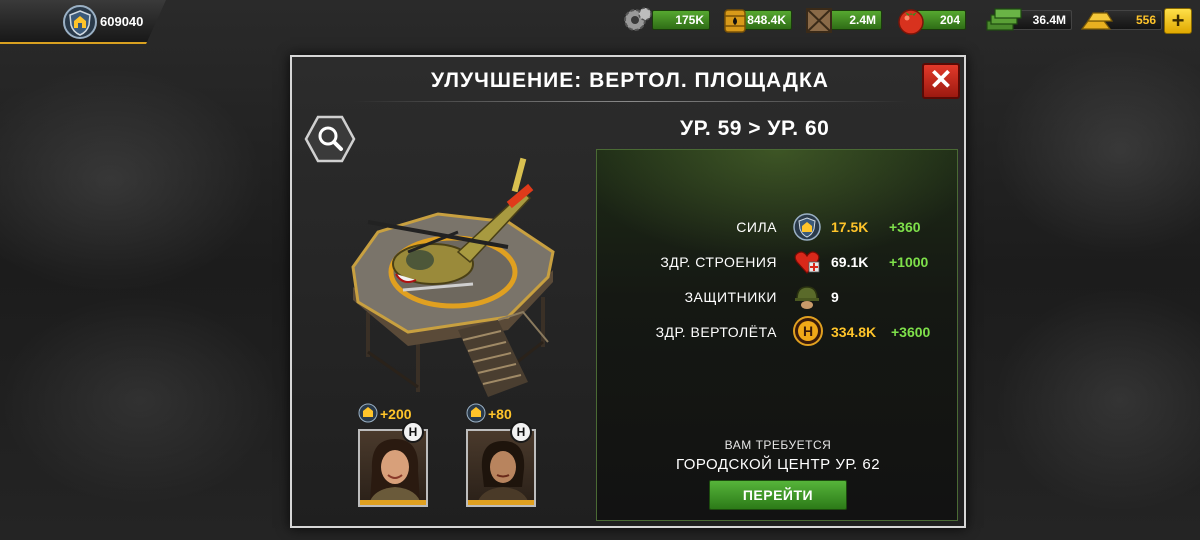  I want to click on power-display: 609040, so click(83, 22).